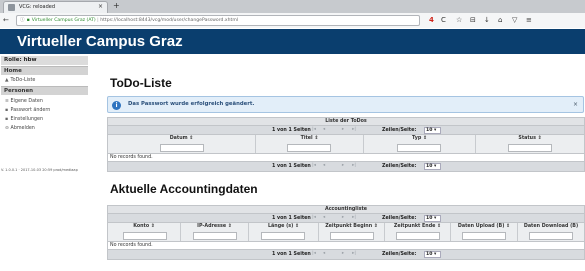 The image size is (585, 271). What do you see at coordinates (484, 226) in the screenshot?
I see `column-header-label: Daten Upload (B) ⇕` at bounding box center [484, 226].